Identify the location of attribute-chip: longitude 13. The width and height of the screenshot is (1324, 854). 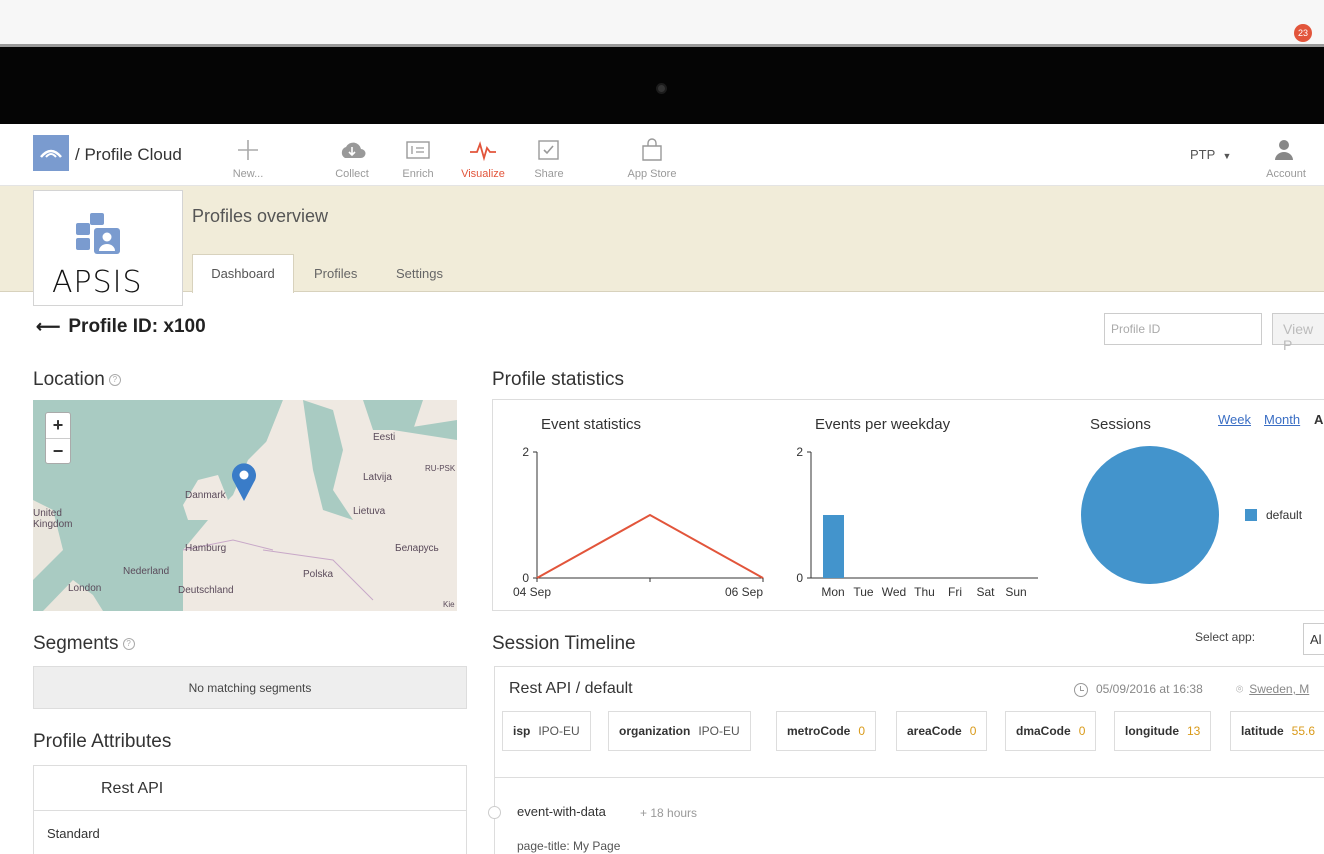
(1163, 731).